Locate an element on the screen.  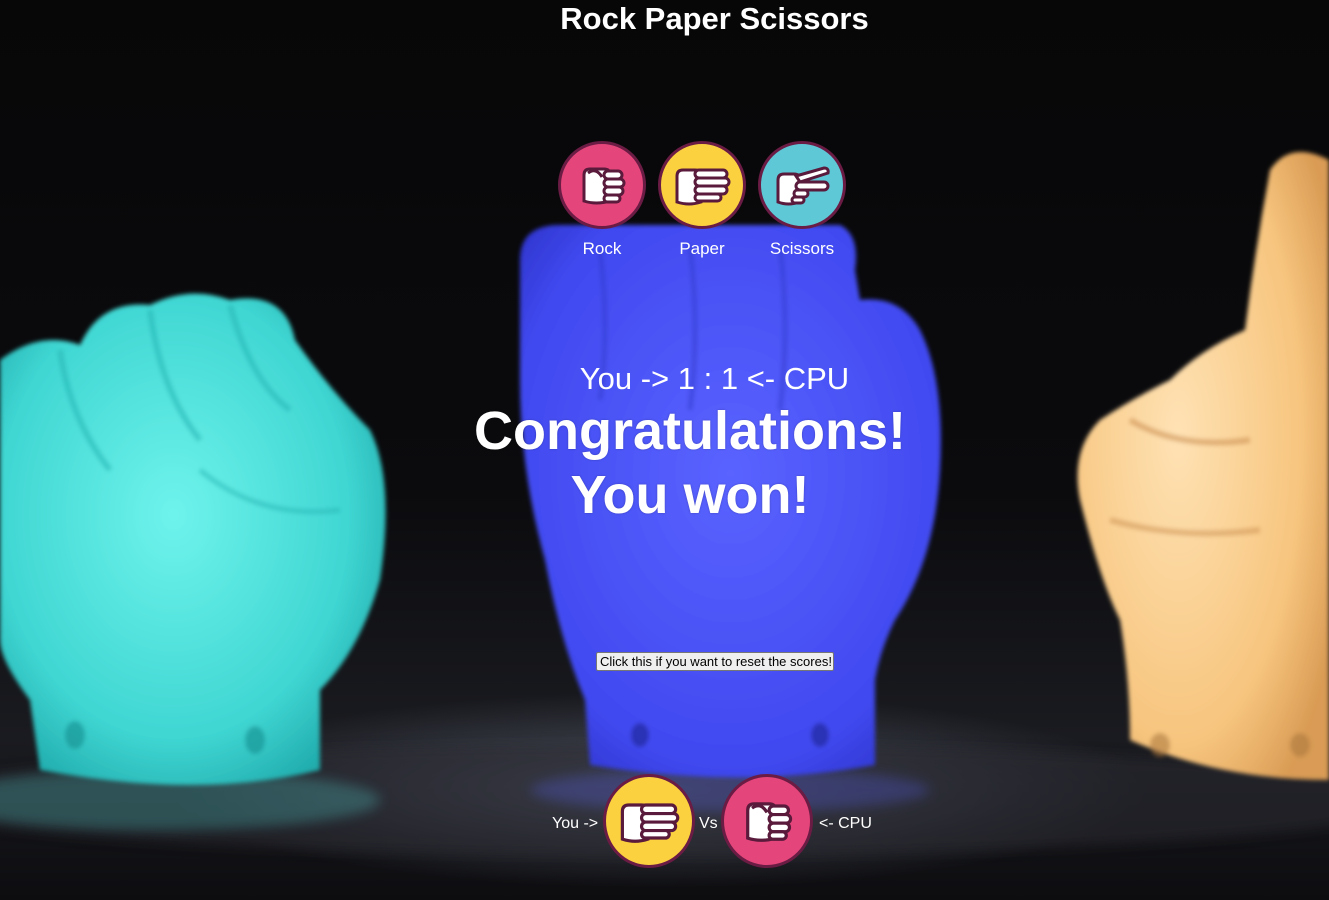
rock-label: Rock is located at coordinates (602, 248).